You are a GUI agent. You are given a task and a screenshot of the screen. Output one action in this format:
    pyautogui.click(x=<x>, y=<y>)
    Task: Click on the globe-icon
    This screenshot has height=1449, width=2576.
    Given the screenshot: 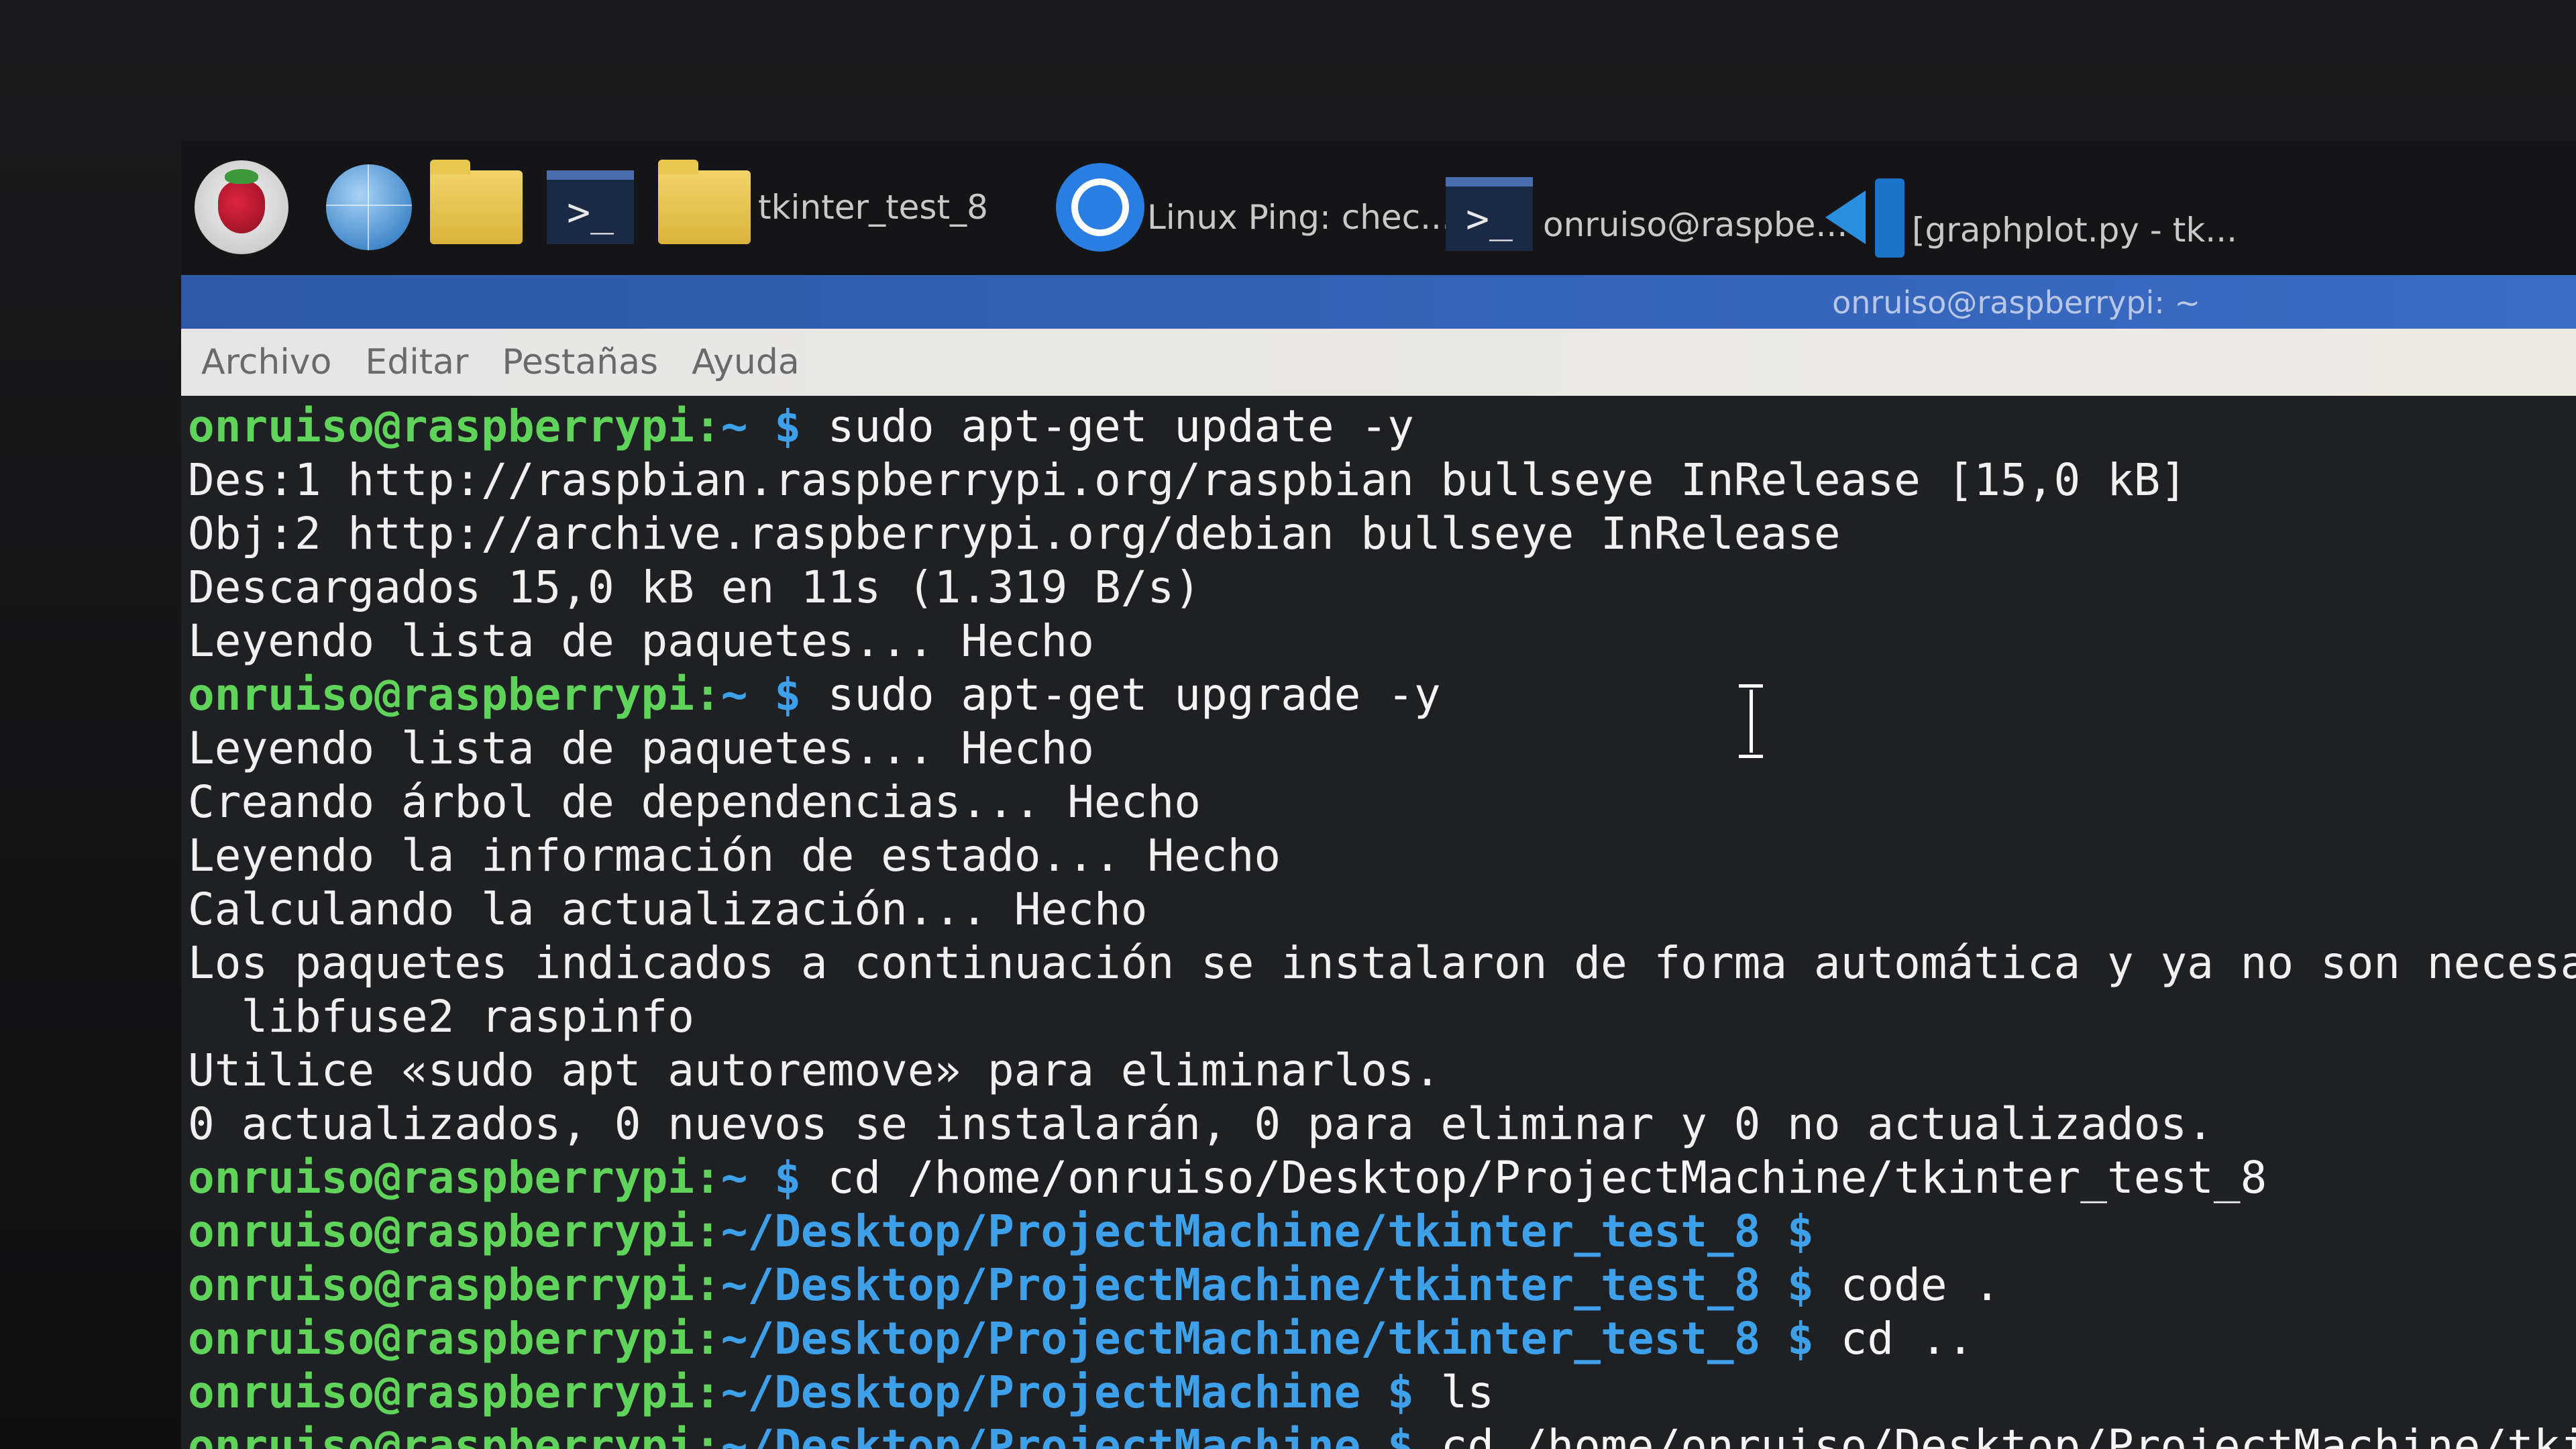 What is the action you would take?
    pyautogui.click(x=369, y=207)
    